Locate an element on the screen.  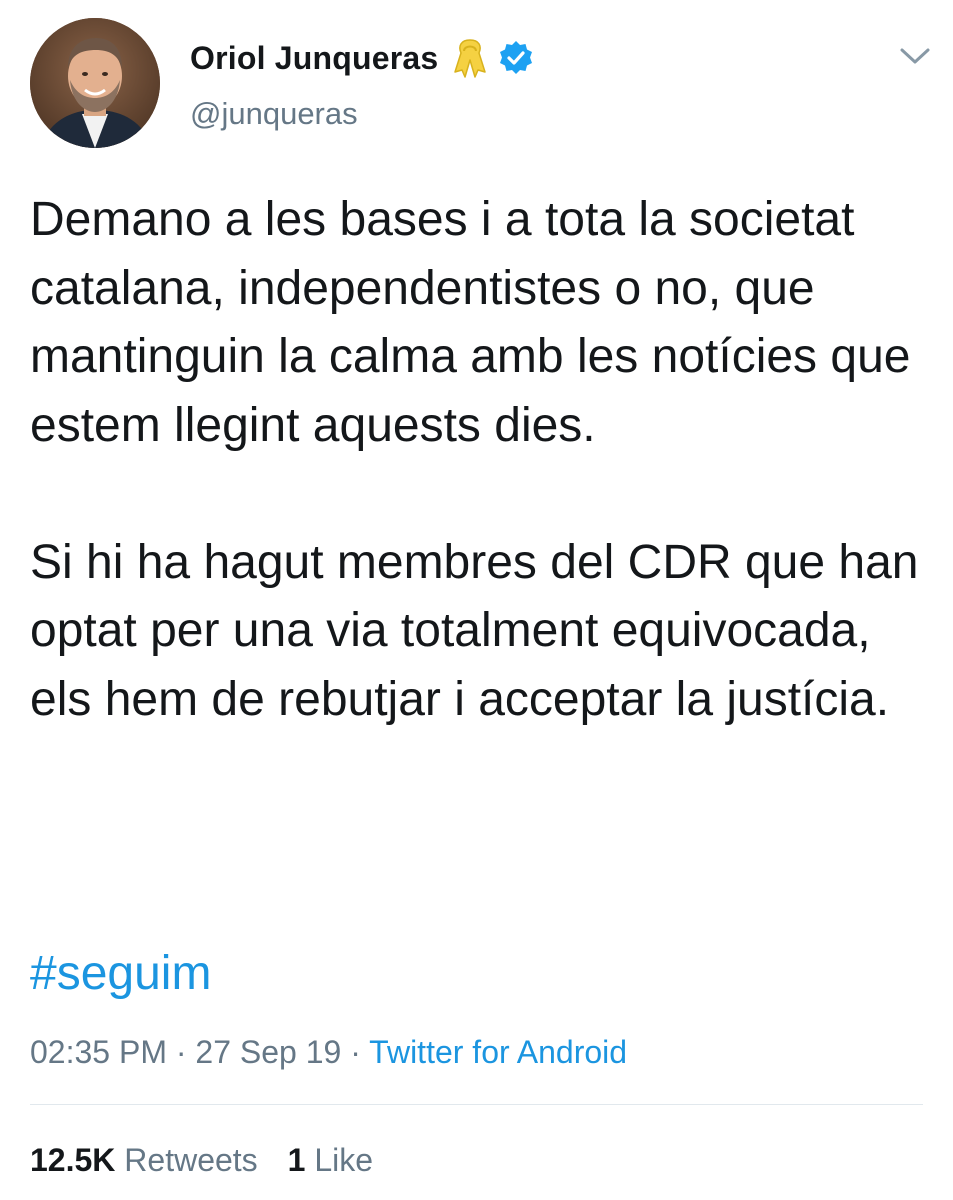
name-row: Oriol Junqueras is located at coordinates (362, 58).